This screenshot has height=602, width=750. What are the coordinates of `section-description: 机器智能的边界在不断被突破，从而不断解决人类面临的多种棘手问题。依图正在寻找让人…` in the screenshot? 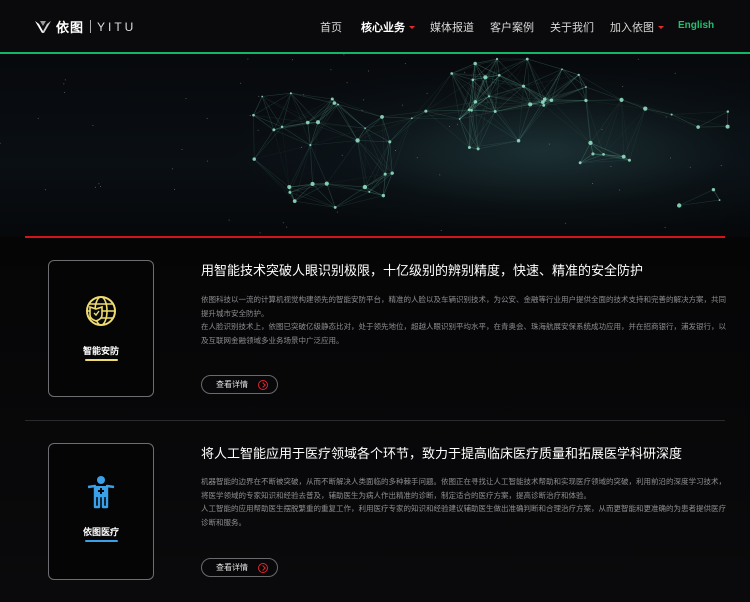 It's located at (463, 502).